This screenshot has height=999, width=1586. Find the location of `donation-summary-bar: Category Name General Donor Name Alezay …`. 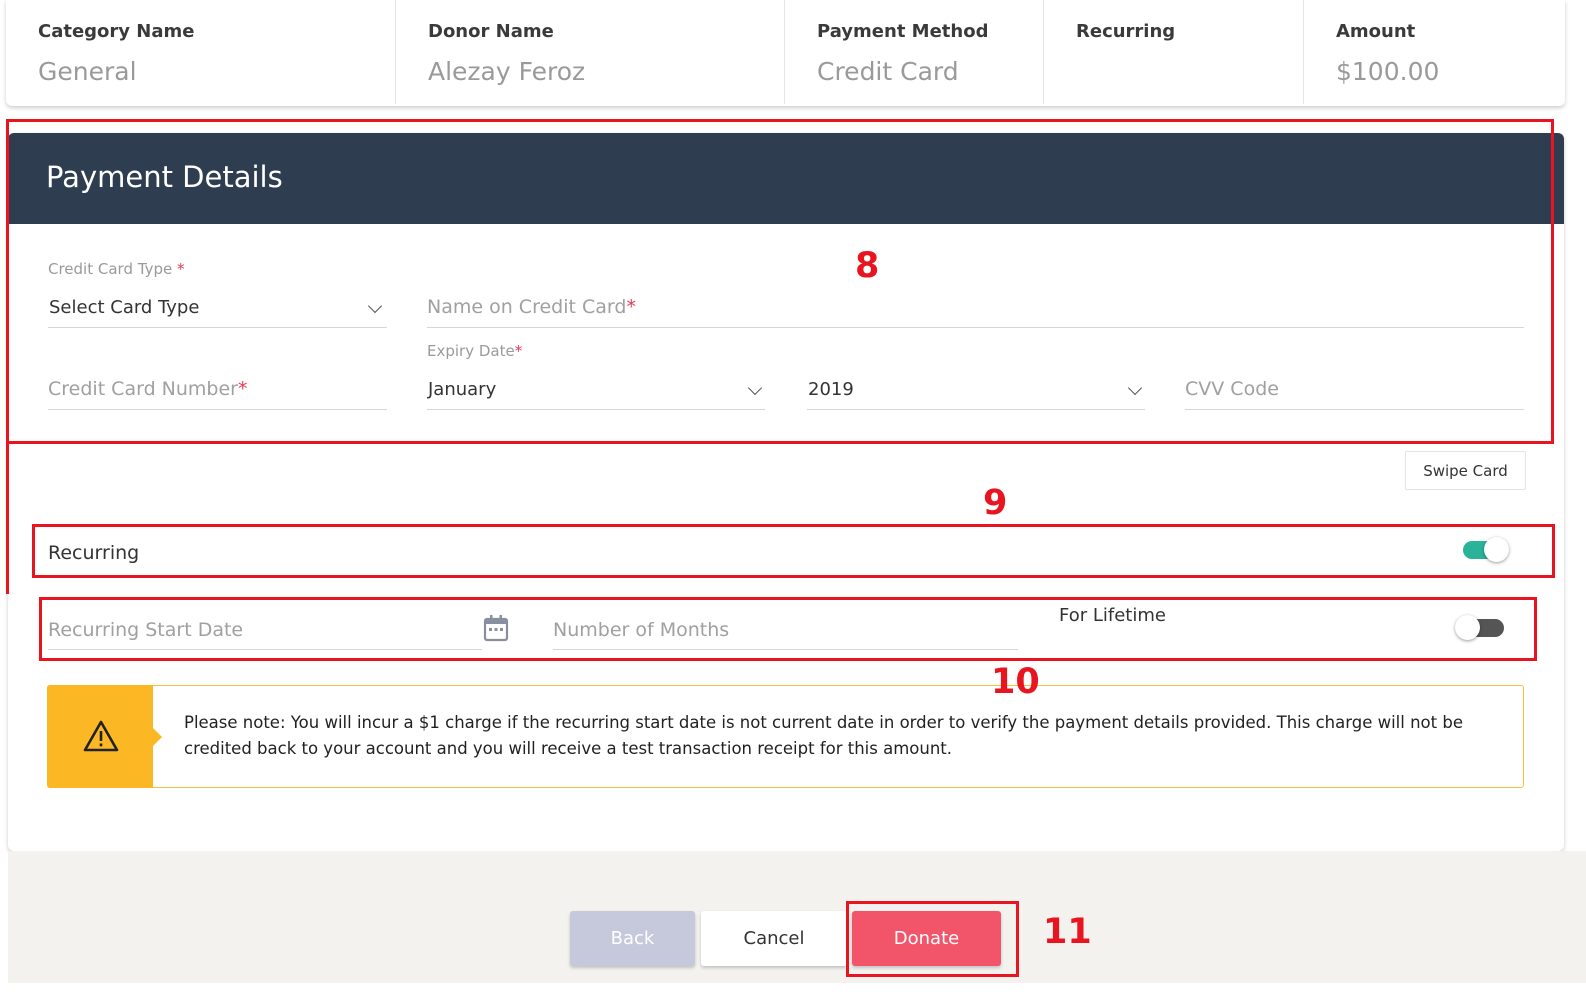

donation-summary-bar: Category Name General Donor Name Alezay … is located at coordinates (785, 53).